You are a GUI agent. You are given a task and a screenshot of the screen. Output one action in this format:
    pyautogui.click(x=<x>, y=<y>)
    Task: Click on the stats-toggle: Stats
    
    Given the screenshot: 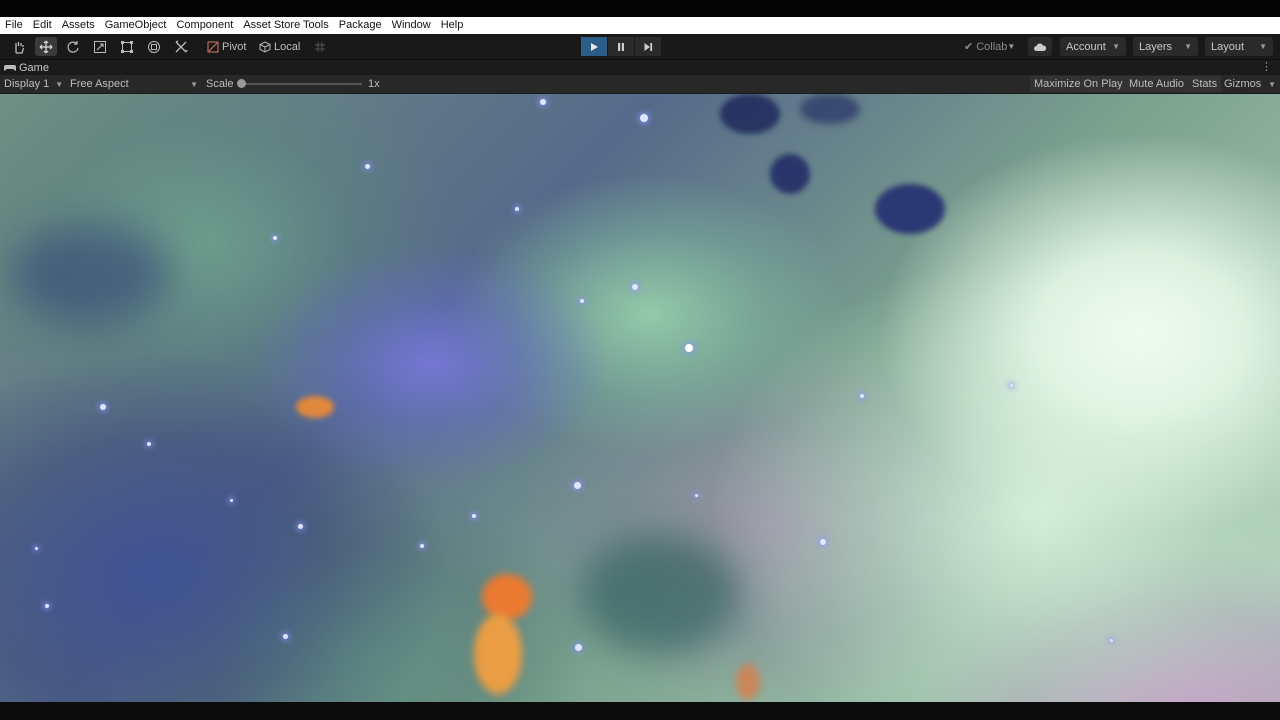 What is the action you would take?
    pyautogui.click(x=1205, y=84)
    